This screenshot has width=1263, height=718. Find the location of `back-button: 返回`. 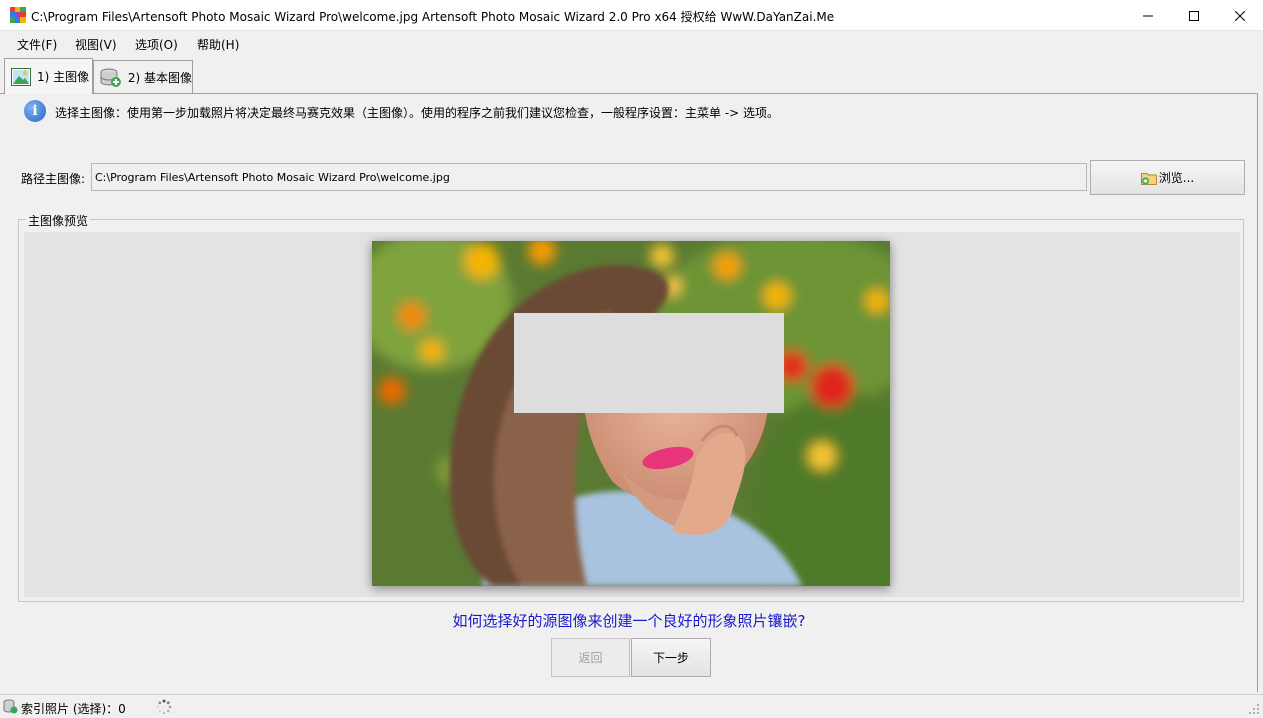

back-button: 返回 is located at coordinates (590, 657).